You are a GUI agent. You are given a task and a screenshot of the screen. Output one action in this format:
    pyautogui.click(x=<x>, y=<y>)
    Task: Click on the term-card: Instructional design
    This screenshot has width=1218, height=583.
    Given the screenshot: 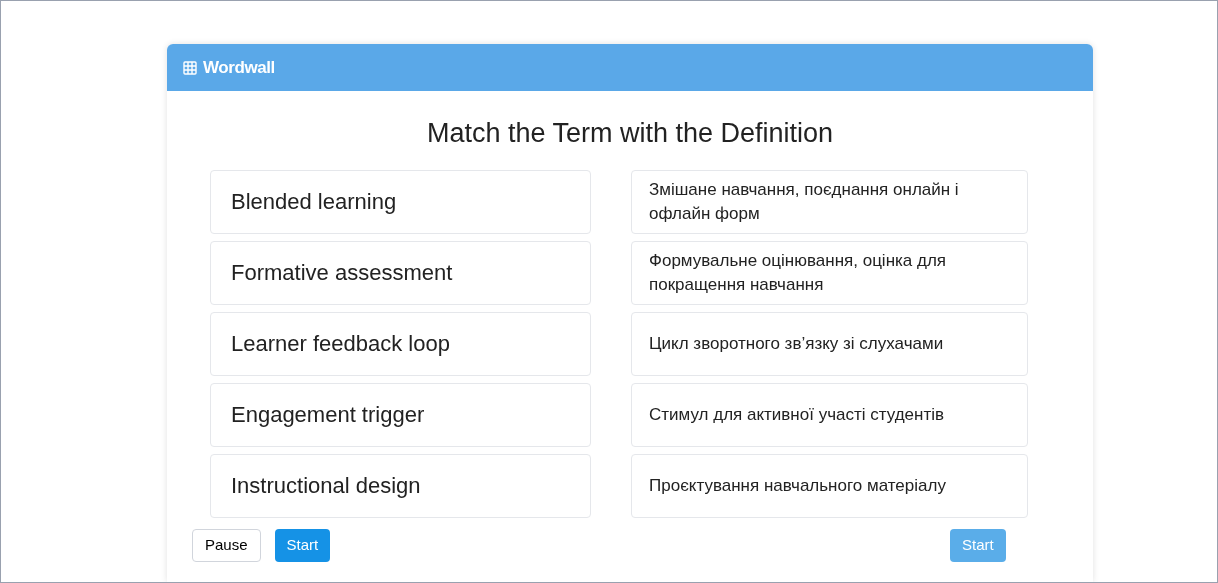 What is the action you would take?
    pyautogui.click(x=400, y=485)
    